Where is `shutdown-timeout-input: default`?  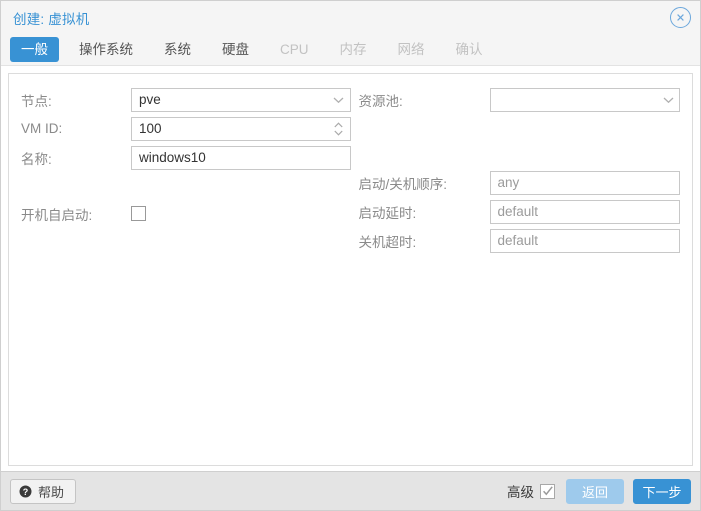 shutdown-timeout-input: default is located at coordinates (584, 240).